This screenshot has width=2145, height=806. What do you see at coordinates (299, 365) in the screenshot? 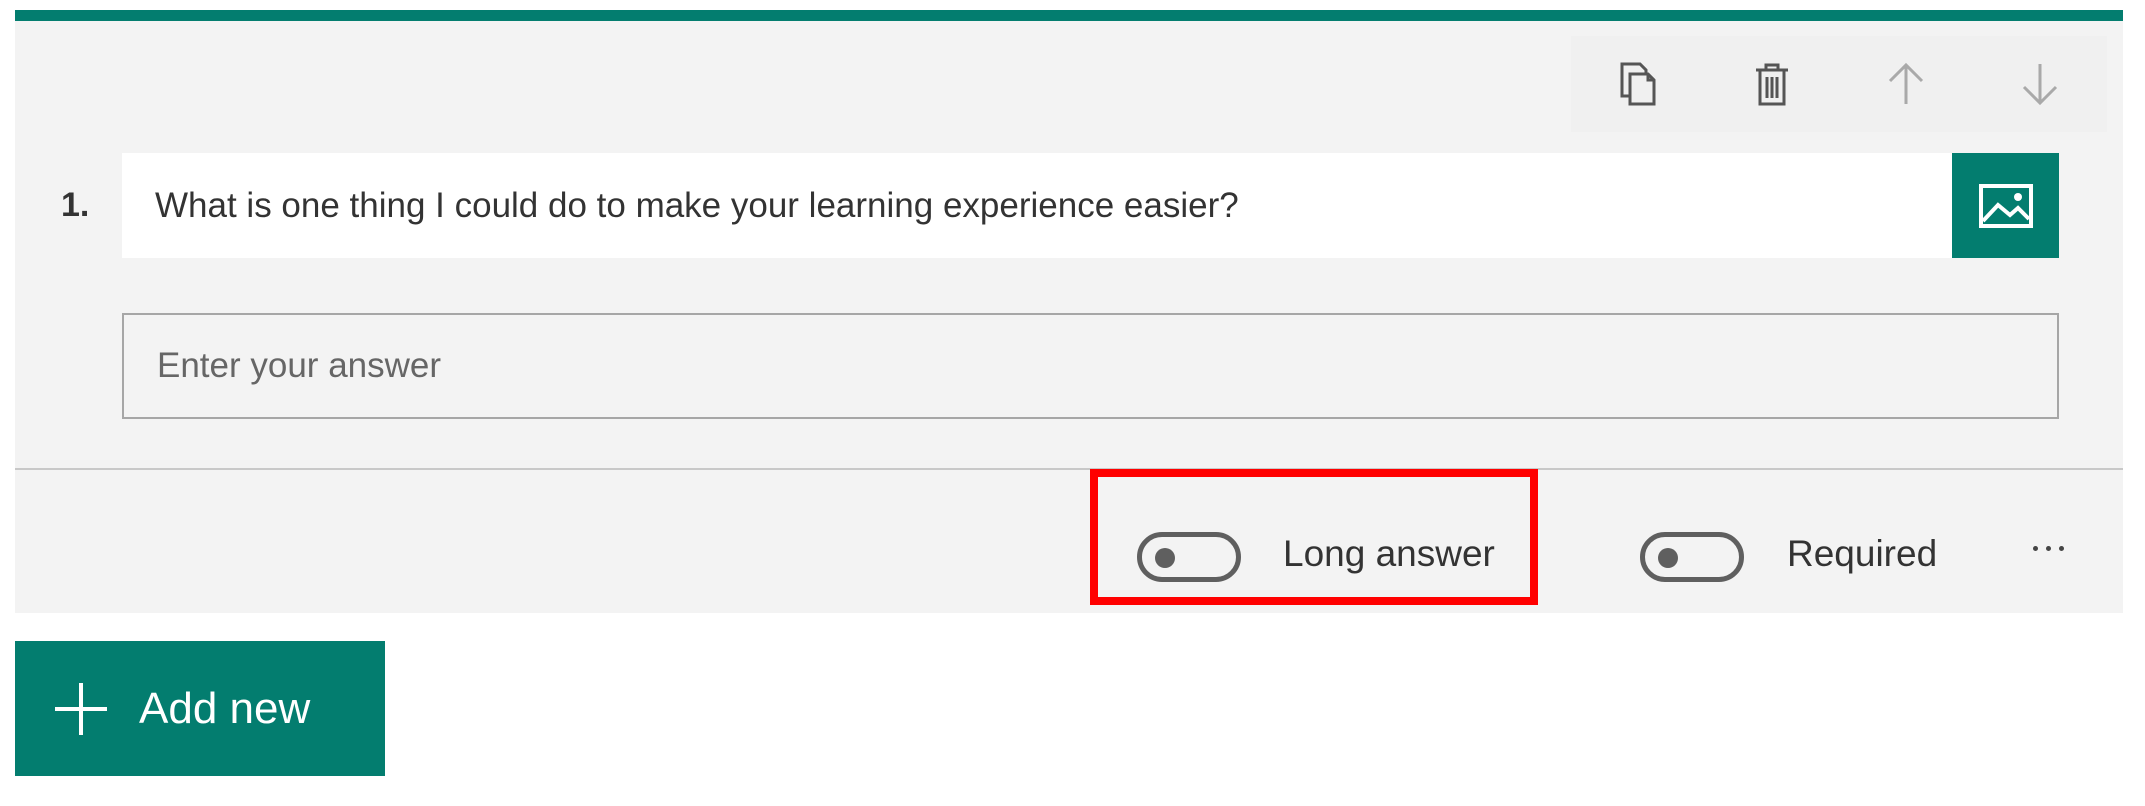
I see `answer-placeholder: Enter your answer` at bounding box center [299, 365].